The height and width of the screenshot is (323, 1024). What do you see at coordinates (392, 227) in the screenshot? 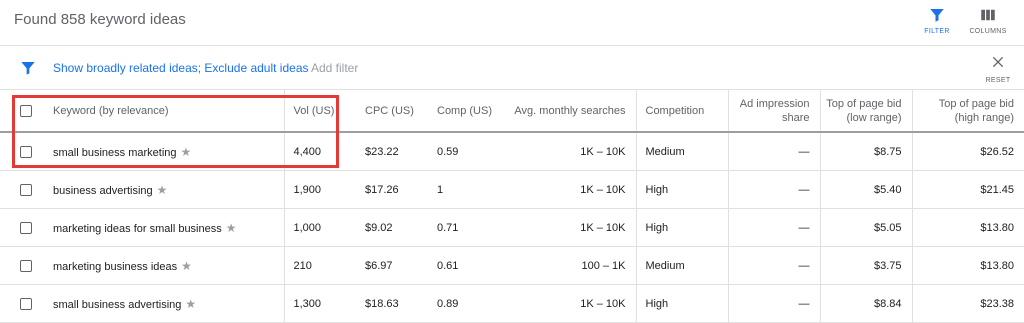
I see `cpc-cell: $9.02` at bounding box center [392, 227].